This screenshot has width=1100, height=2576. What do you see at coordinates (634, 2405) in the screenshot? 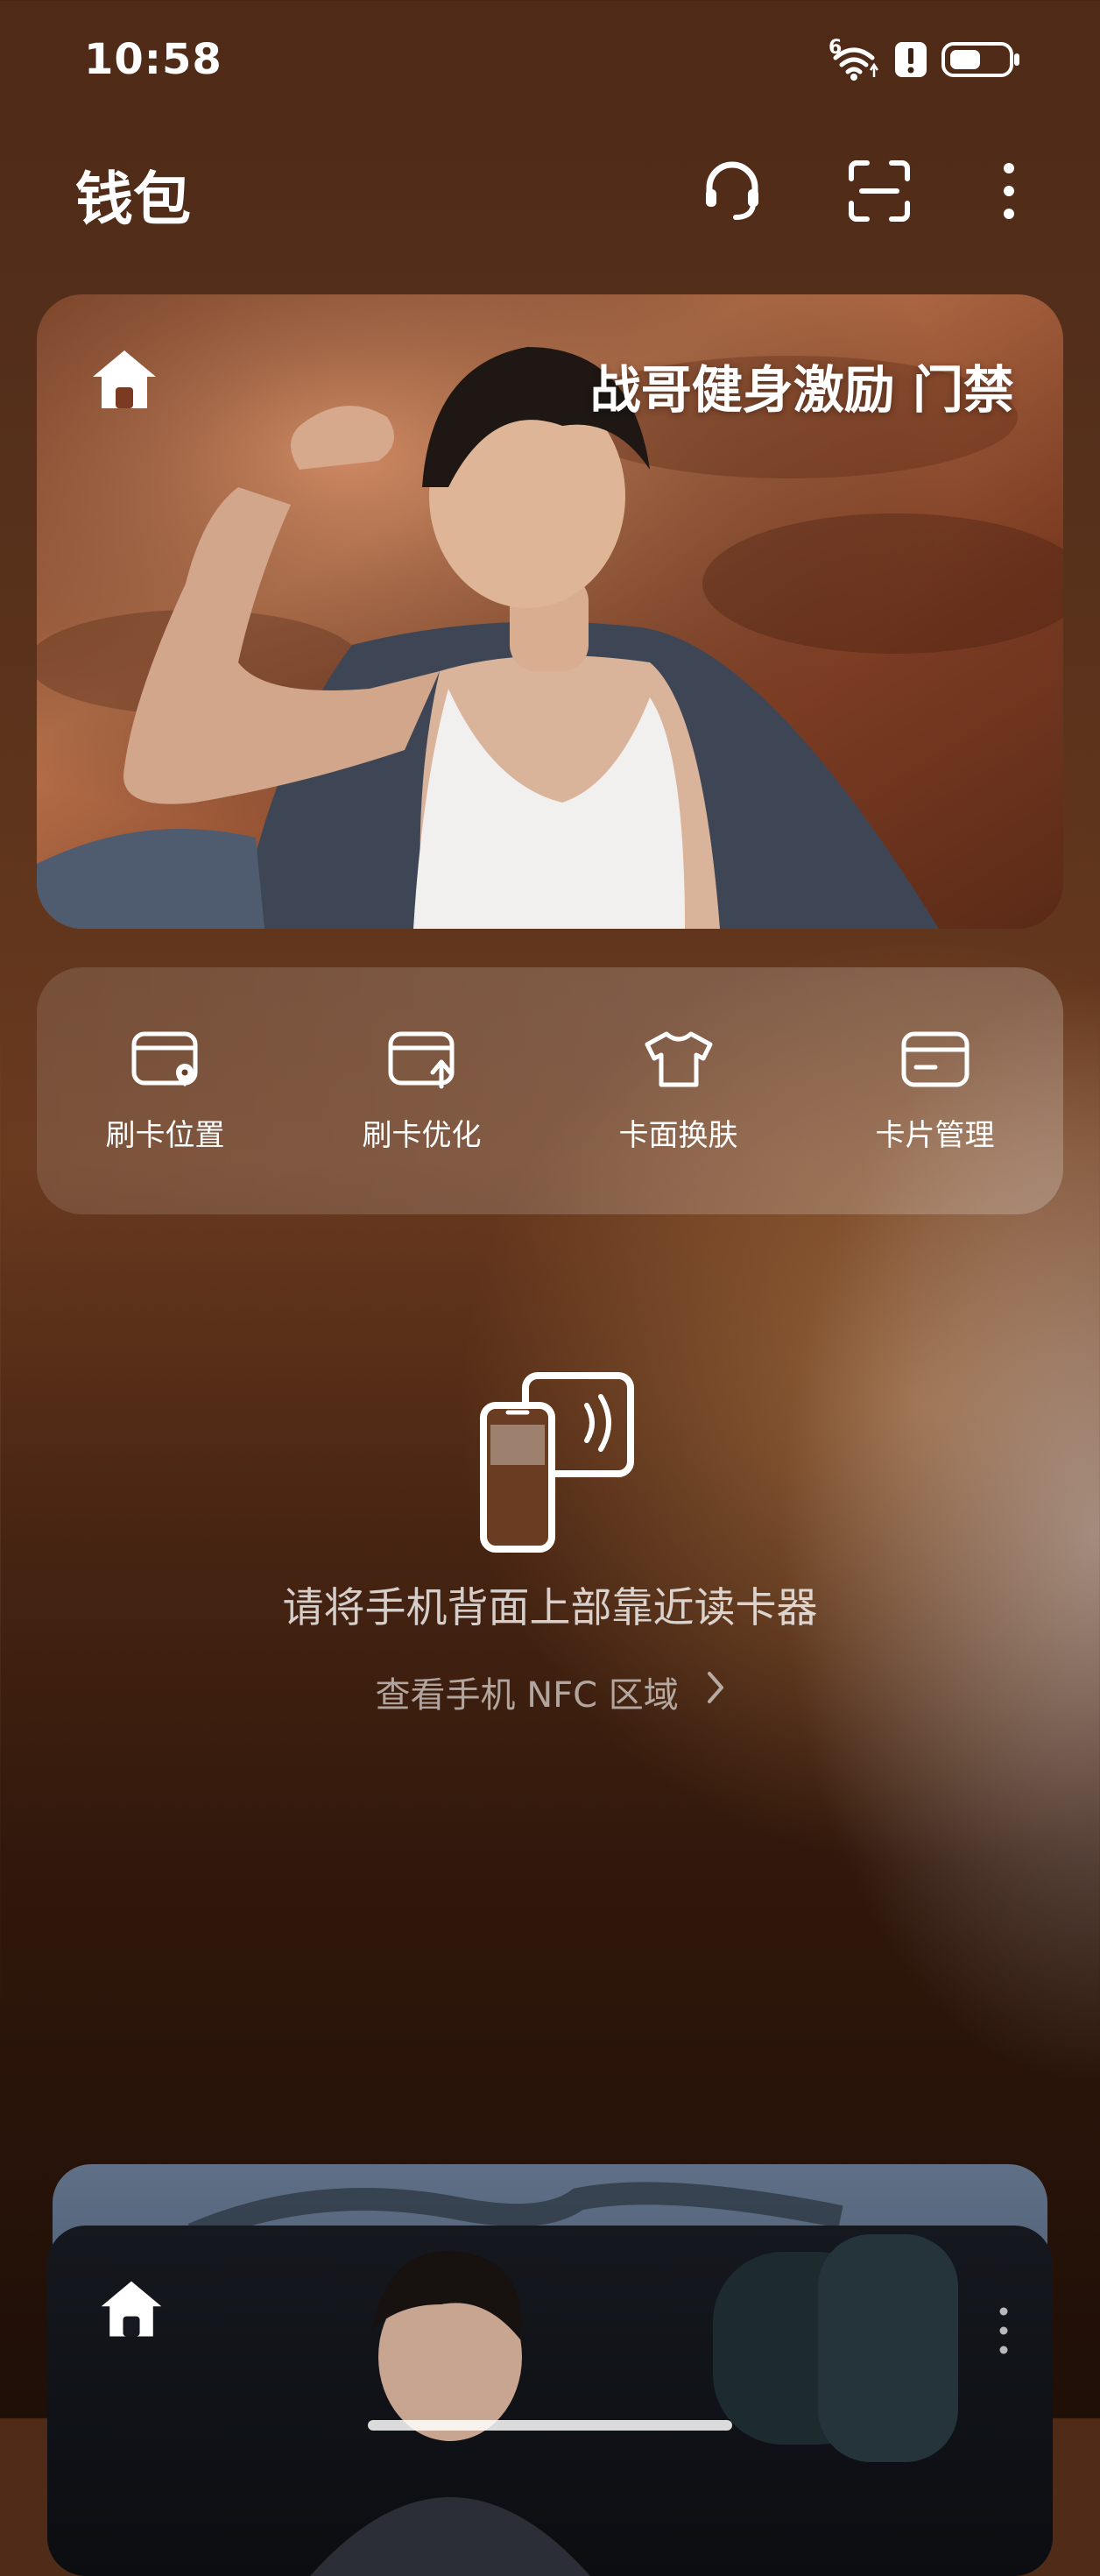
I see `front-card-photo` at bounding box center [634, 2405].